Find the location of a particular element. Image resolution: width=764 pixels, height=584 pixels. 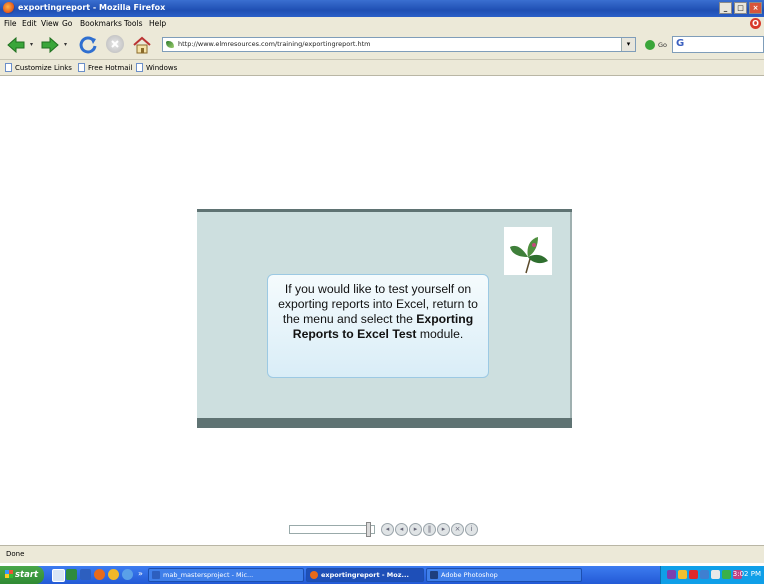

leaf-logo-icon is located at coordinates (528, 251).